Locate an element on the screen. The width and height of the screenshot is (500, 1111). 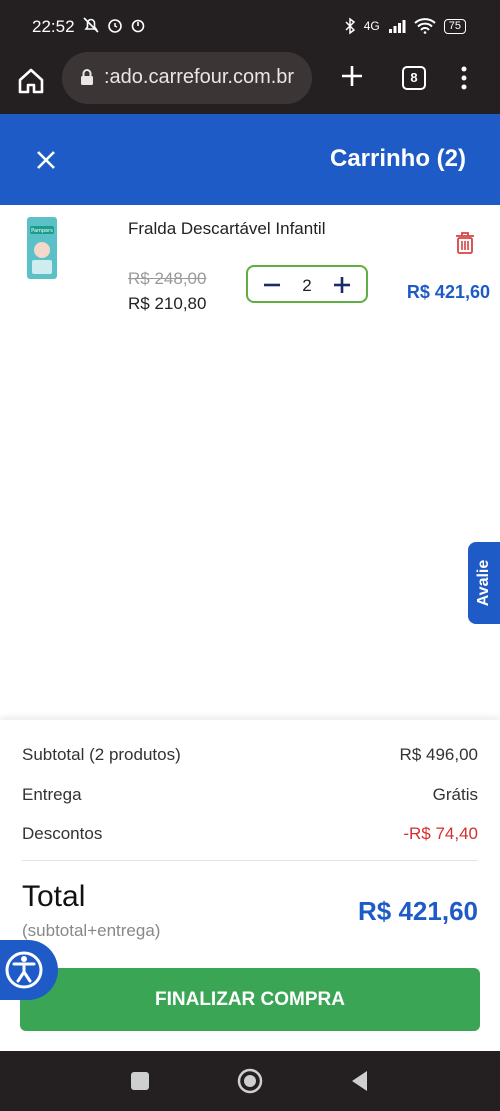
discount-row: Descontos -R$ 74,40 is located at coordinates (250, 834).